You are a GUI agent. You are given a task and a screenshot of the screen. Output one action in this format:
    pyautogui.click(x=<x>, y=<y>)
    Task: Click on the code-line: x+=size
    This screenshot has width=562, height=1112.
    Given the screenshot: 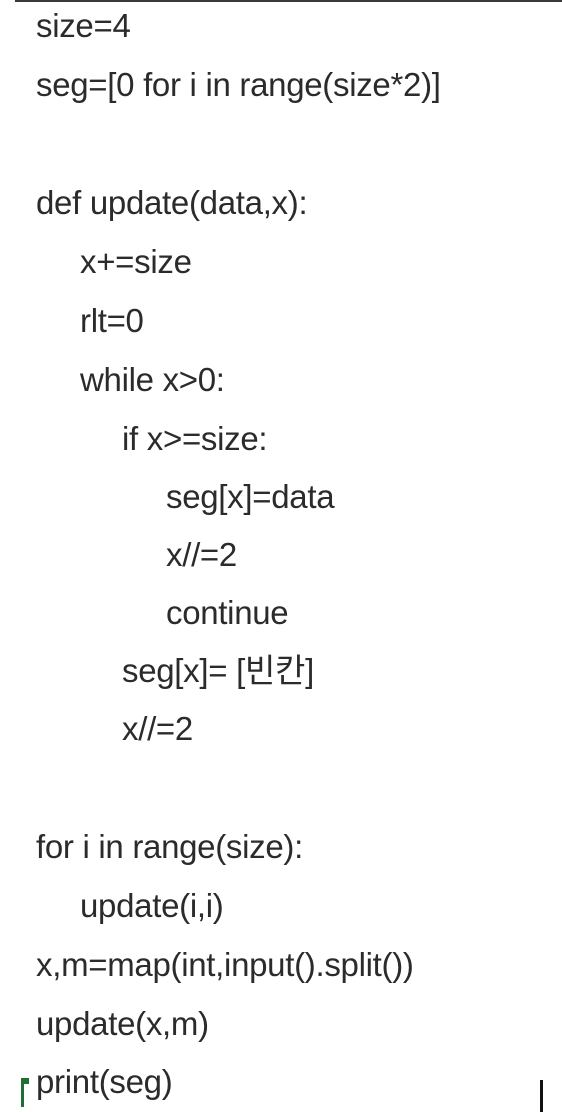 What is the action you would take?
    pyautogui.click(x=136, y=261)
    